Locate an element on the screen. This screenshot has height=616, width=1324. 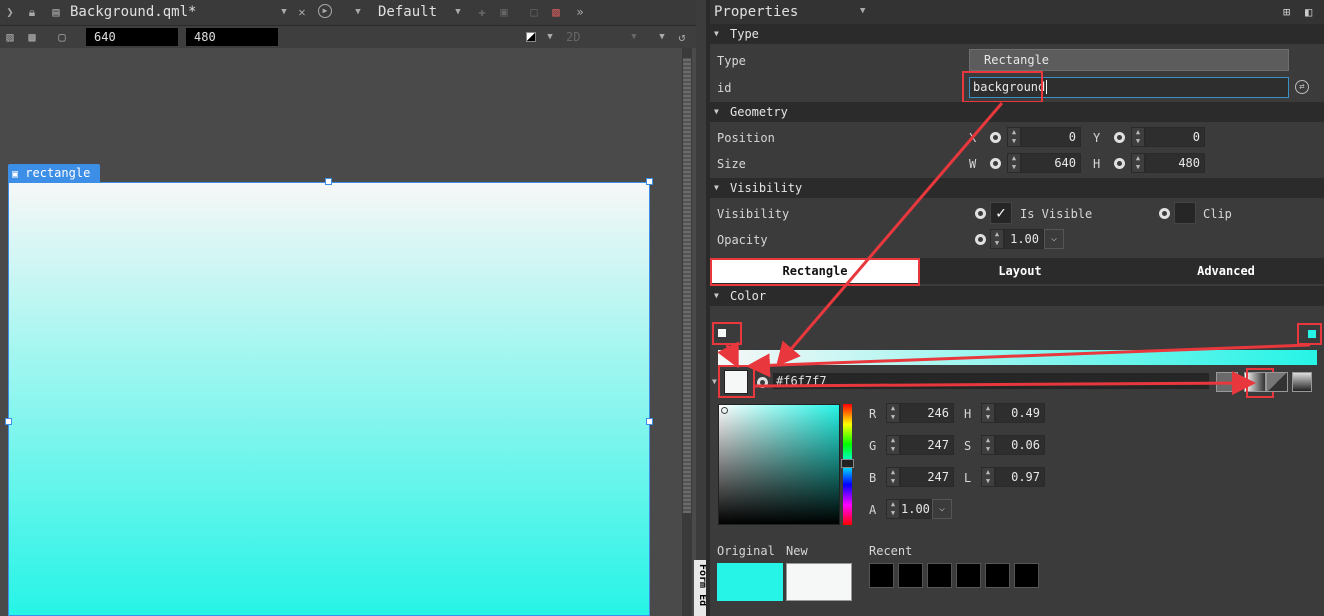
arrow-swatch-to-gradient-button is located at coordinates (1005, 383).